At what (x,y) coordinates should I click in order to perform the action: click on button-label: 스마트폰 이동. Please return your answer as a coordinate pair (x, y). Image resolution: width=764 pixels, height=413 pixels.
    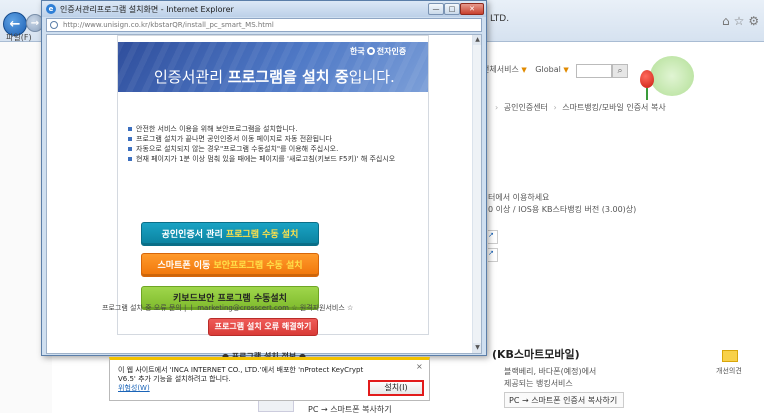
    Looking at the image, I should click on (185, 266).